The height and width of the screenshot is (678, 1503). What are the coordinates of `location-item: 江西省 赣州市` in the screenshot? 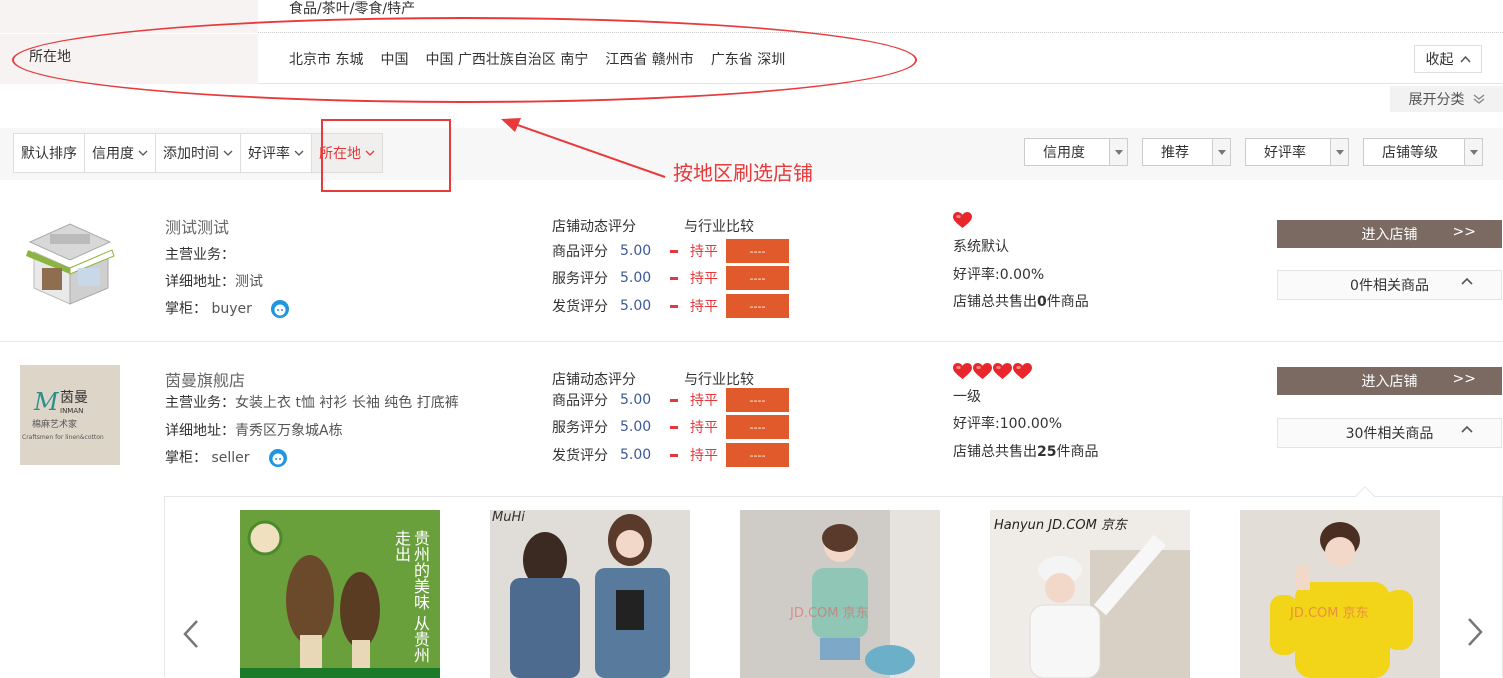 It's located at (649, 59).